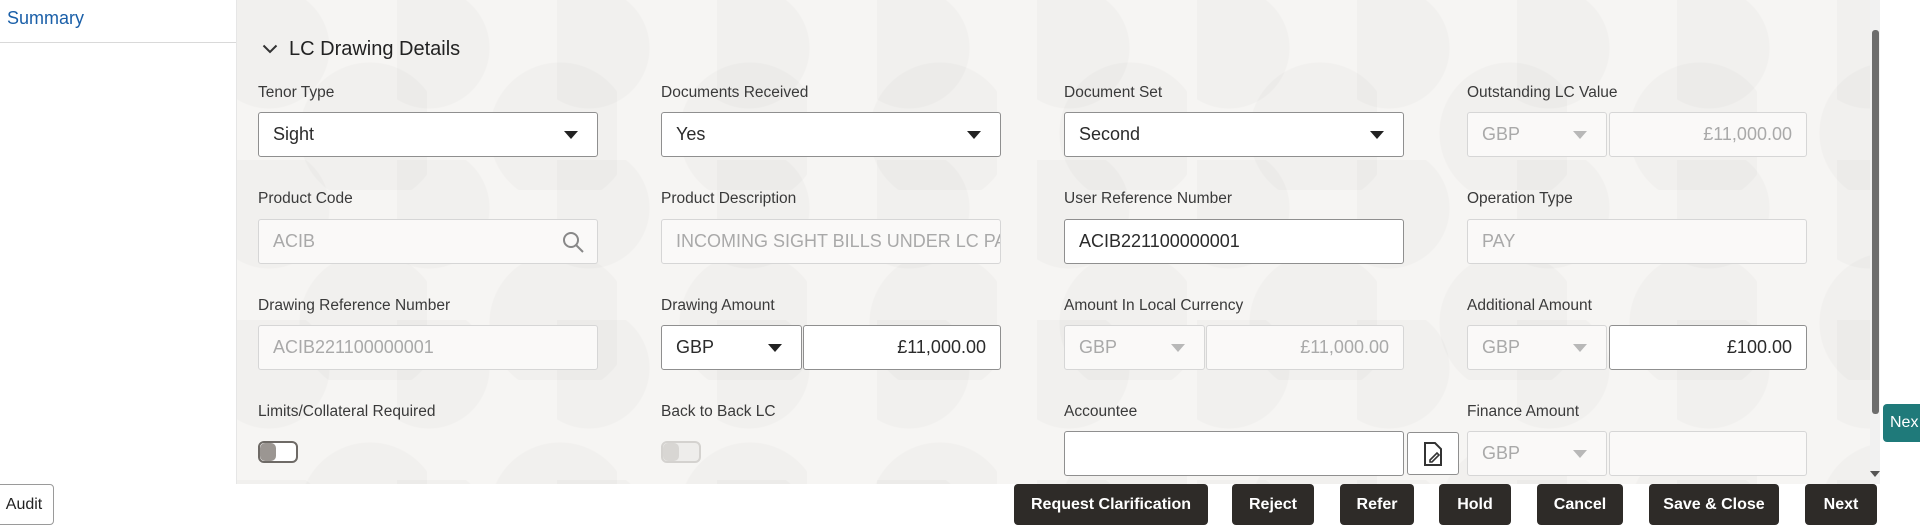 Image resolution: width=1920 pixels, height=526 pixels. Describe the element at coordinates (347, 411) in the screenshot. I see `limits-collateral-required-label: Limits/Collateral Required` at that location.